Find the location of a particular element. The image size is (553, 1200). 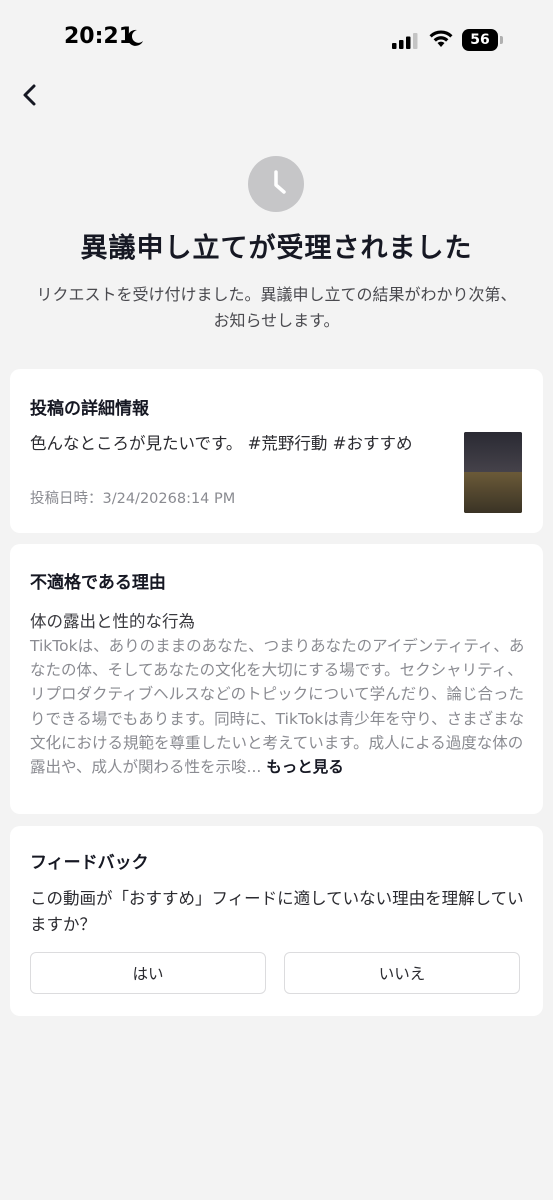

chevron-left-icon is located at coordinates (29, 95).